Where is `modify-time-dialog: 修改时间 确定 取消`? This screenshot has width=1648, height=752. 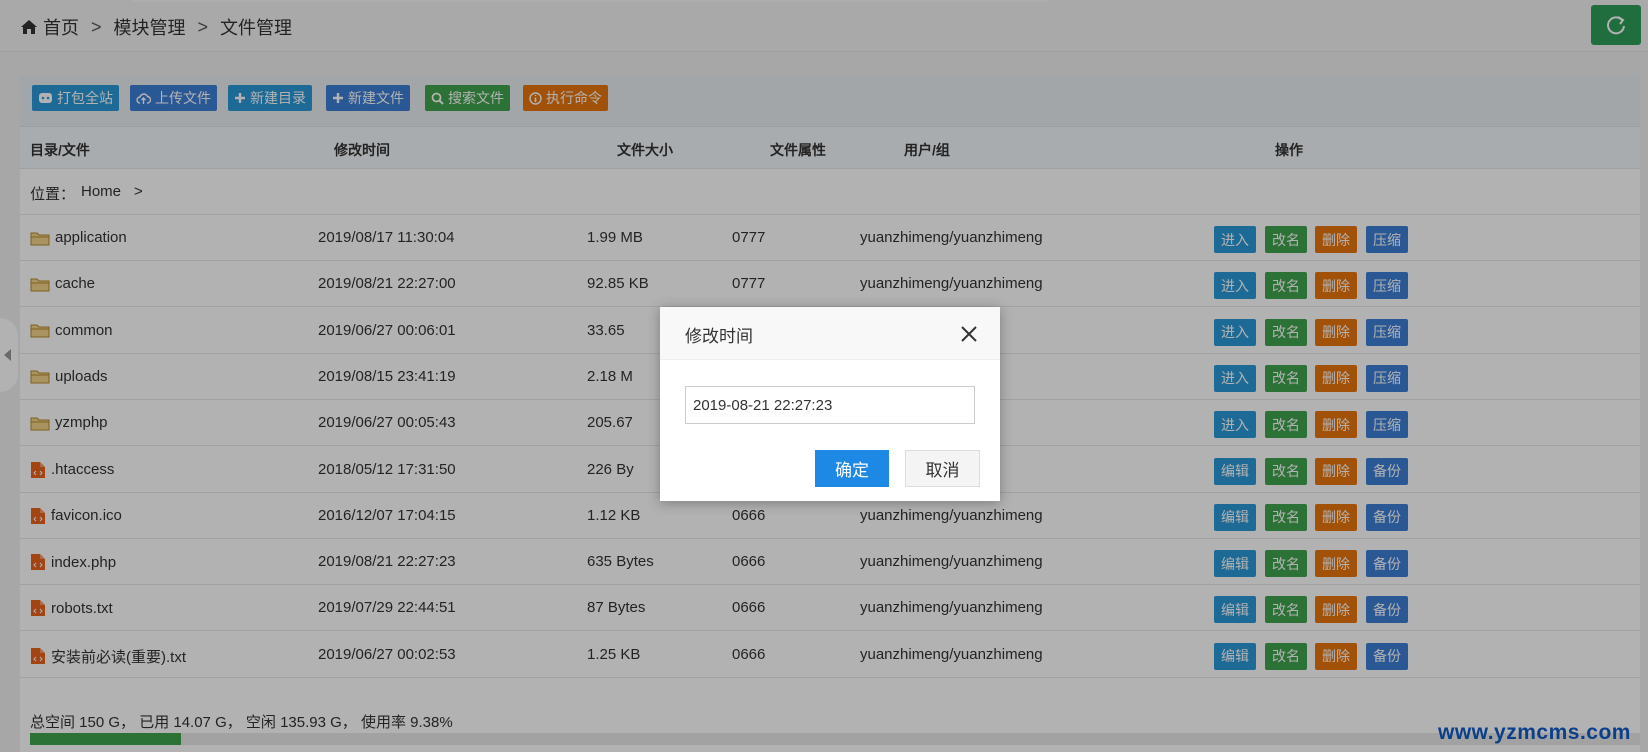
modify-time-dialog: 修改时间 确定 取消 is located at coordinates (830, 404).